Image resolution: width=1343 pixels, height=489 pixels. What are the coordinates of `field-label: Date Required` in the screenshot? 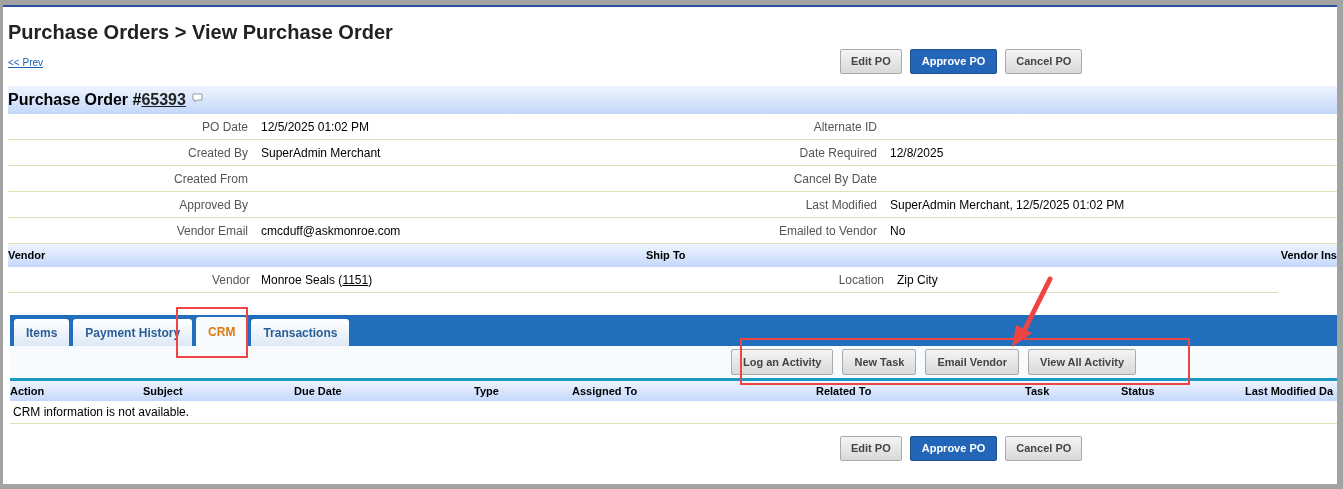 It's located at (837, 153).